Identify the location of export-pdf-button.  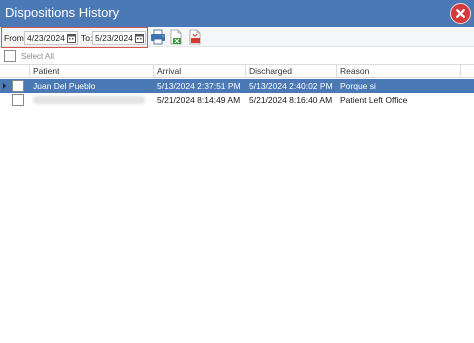
(195, 37).